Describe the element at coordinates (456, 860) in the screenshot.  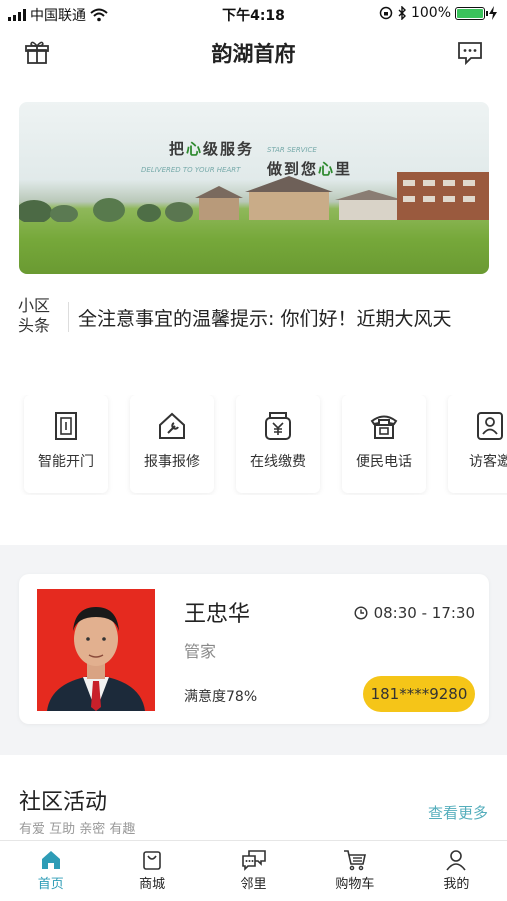
I see `user-icon` at that location.